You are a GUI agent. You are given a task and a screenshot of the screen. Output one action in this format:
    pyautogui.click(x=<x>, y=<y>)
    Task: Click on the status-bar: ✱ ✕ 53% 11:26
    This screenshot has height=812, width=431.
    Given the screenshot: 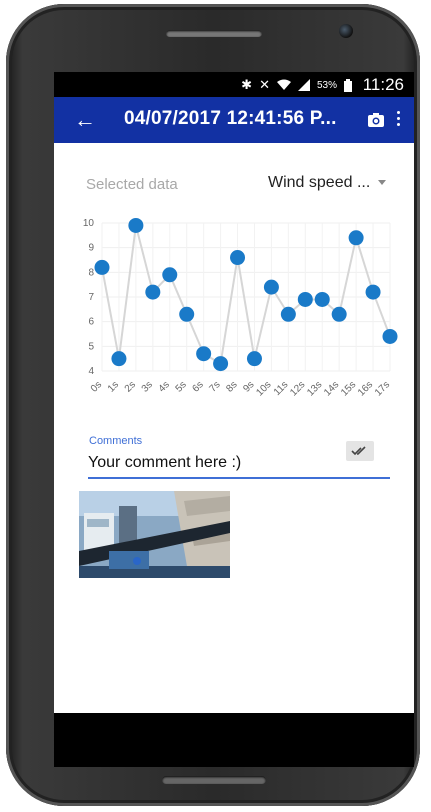 What is the action you would take?
    pyautogui.click(x=234, y=84)
    